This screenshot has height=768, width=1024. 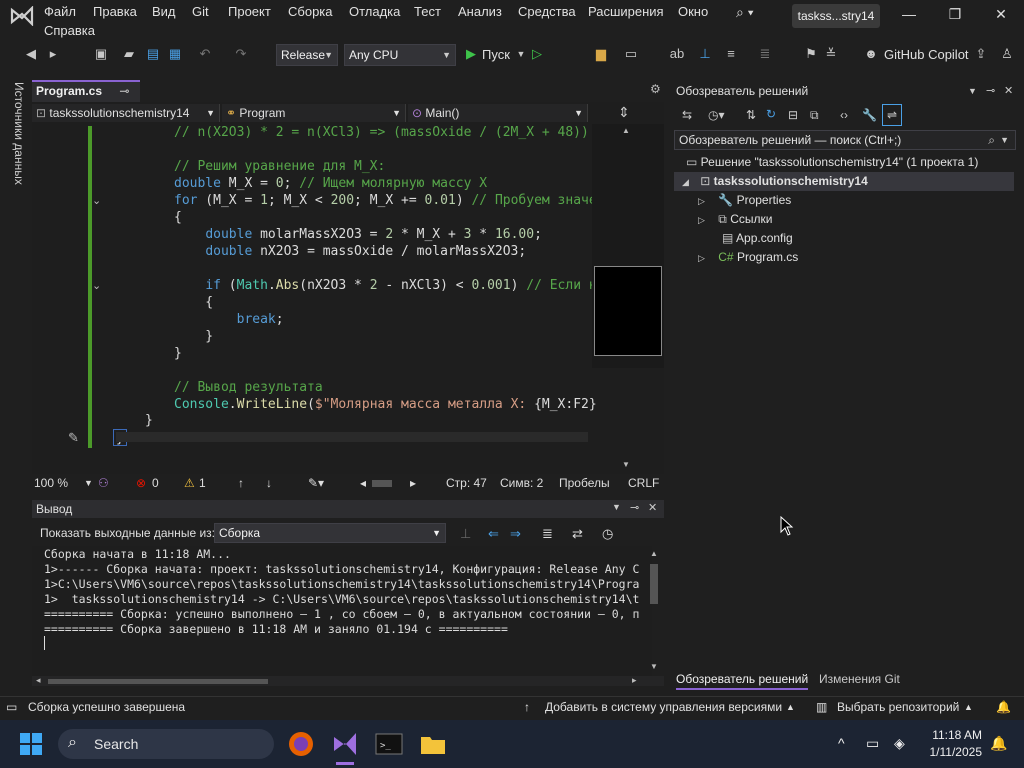 I want to click on share-icon: ⇪, so click(x=981, y=54).